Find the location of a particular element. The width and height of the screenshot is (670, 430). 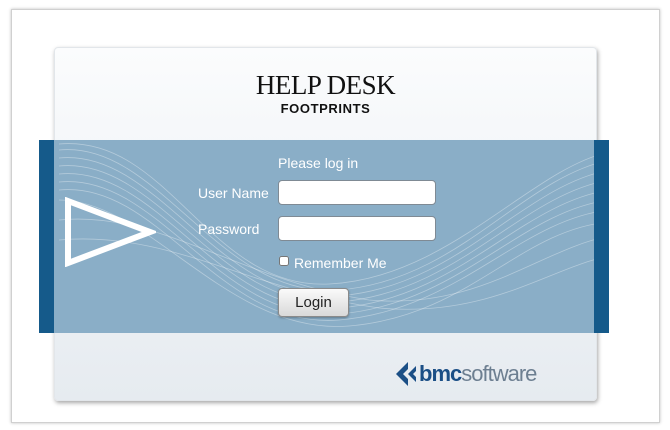

play-triangle-icon is located at coordinates (110, 232).